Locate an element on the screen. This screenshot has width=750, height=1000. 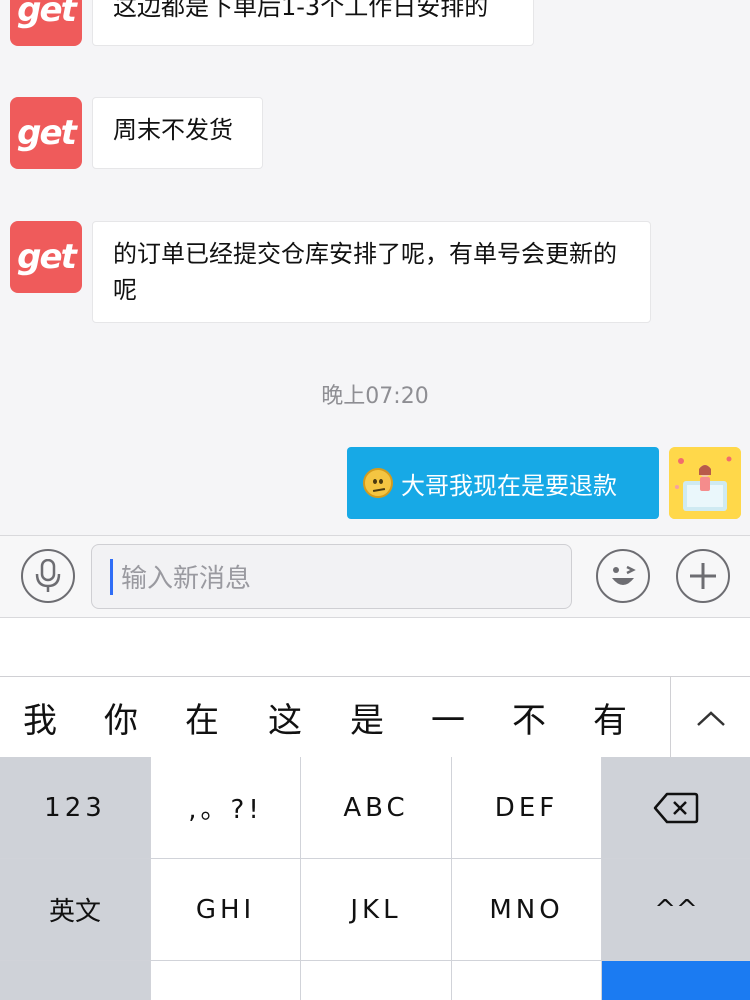
outgoing-message-bubble: 大哥我现在是要退款 is located at coordinates (503, 483).